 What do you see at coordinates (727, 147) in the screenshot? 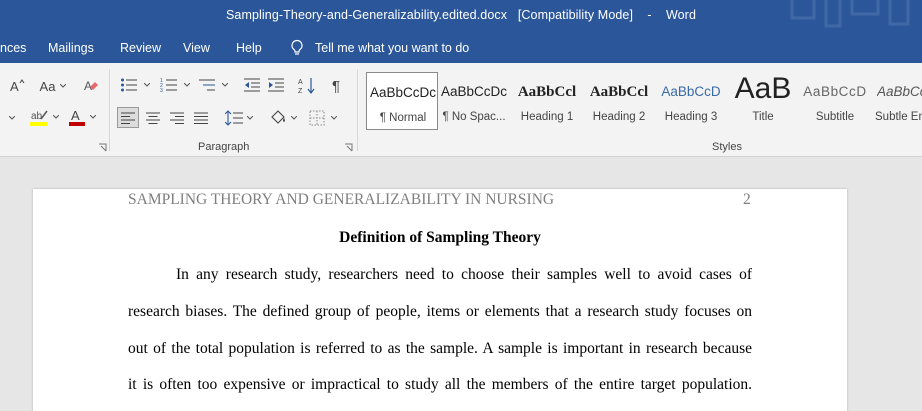
I see `styles-group-label: Styles` at bounding box center [727, 147].